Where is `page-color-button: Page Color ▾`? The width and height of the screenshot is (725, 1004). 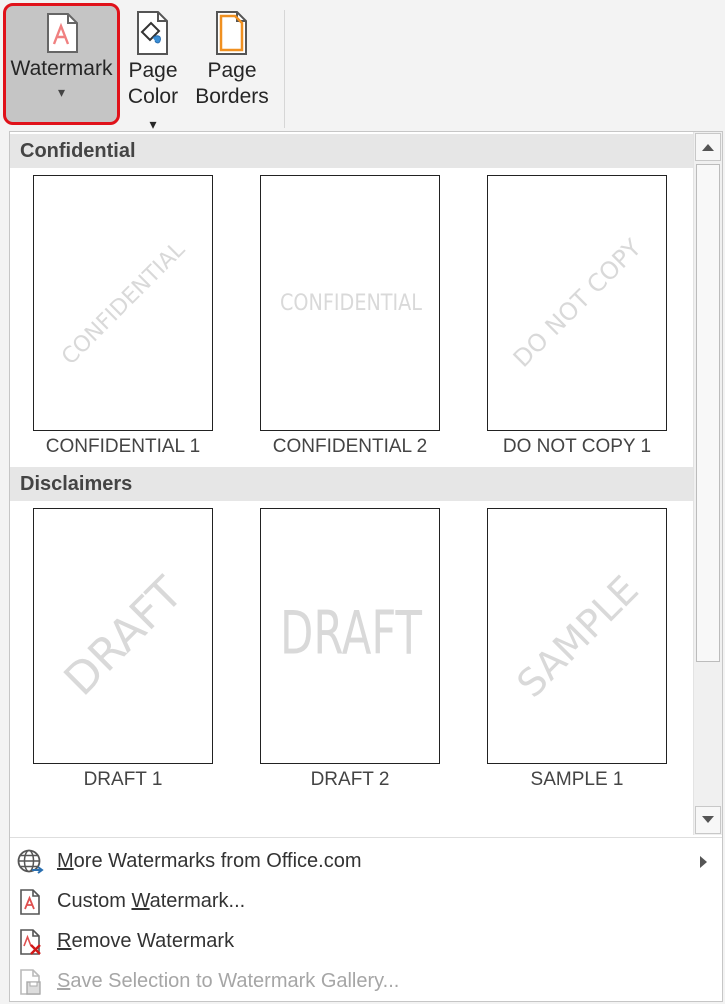
page-color-button: Page Color ▾ is located at coordinates (153, 72).